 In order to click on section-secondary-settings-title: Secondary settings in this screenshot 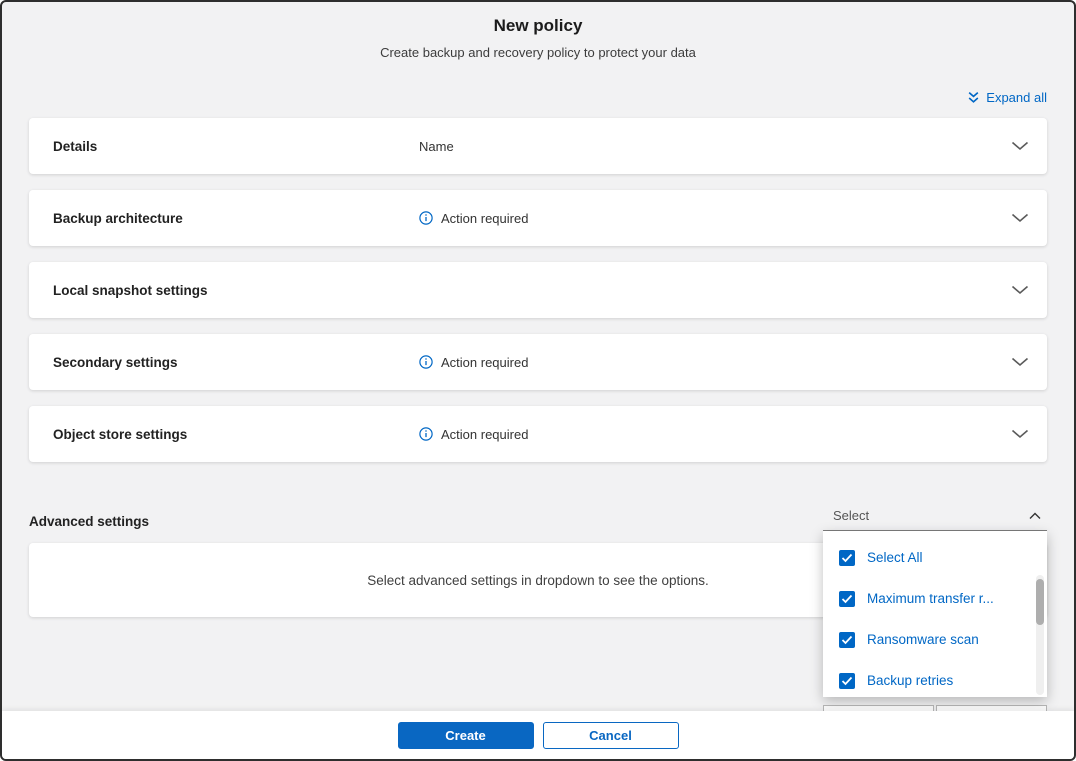, I will do `click(115, 362)`.